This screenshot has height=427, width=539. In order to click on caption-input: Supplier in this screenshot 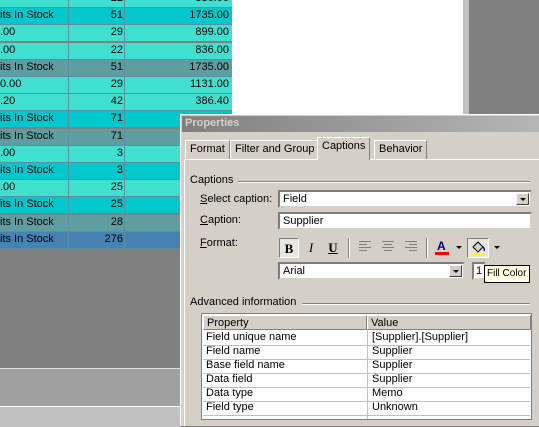, I will do `click(405, 221)`.